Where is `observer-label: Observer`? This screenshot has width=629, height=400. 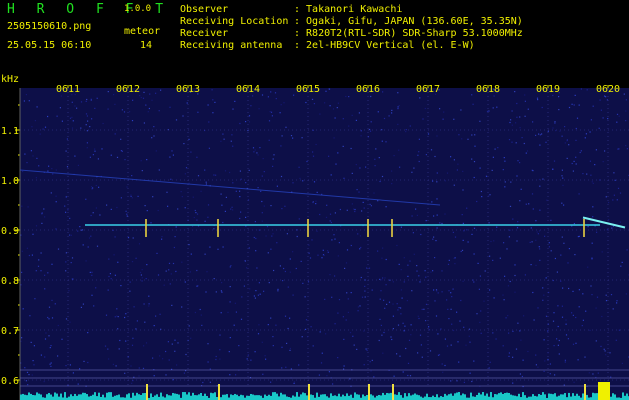 observer-label: Observer is located at coordinates (204, 9).